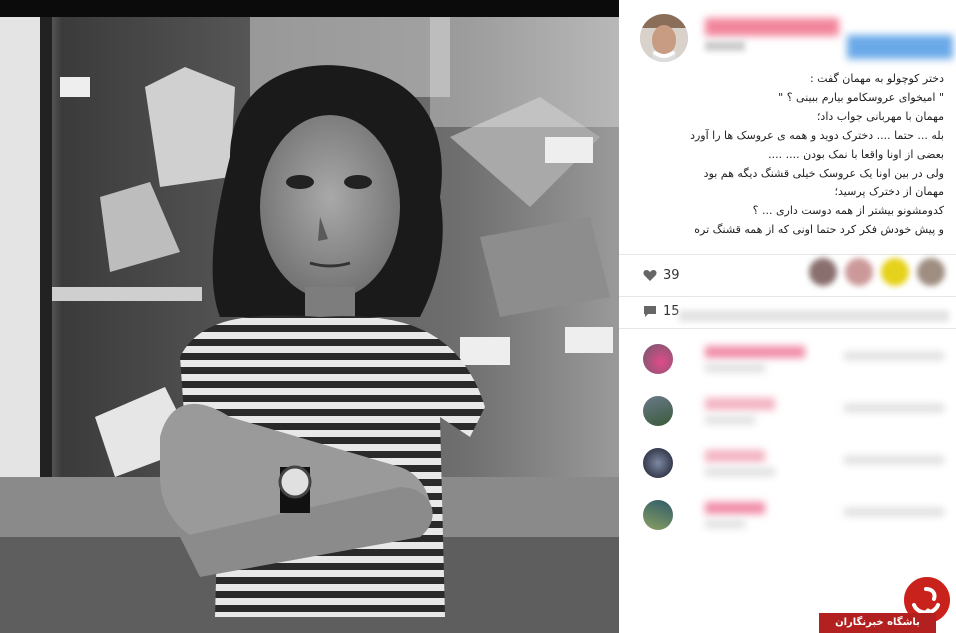  Describe the element at coordinates (661, 311) in the screenshot. I see `comments-stat: 15` at that location.